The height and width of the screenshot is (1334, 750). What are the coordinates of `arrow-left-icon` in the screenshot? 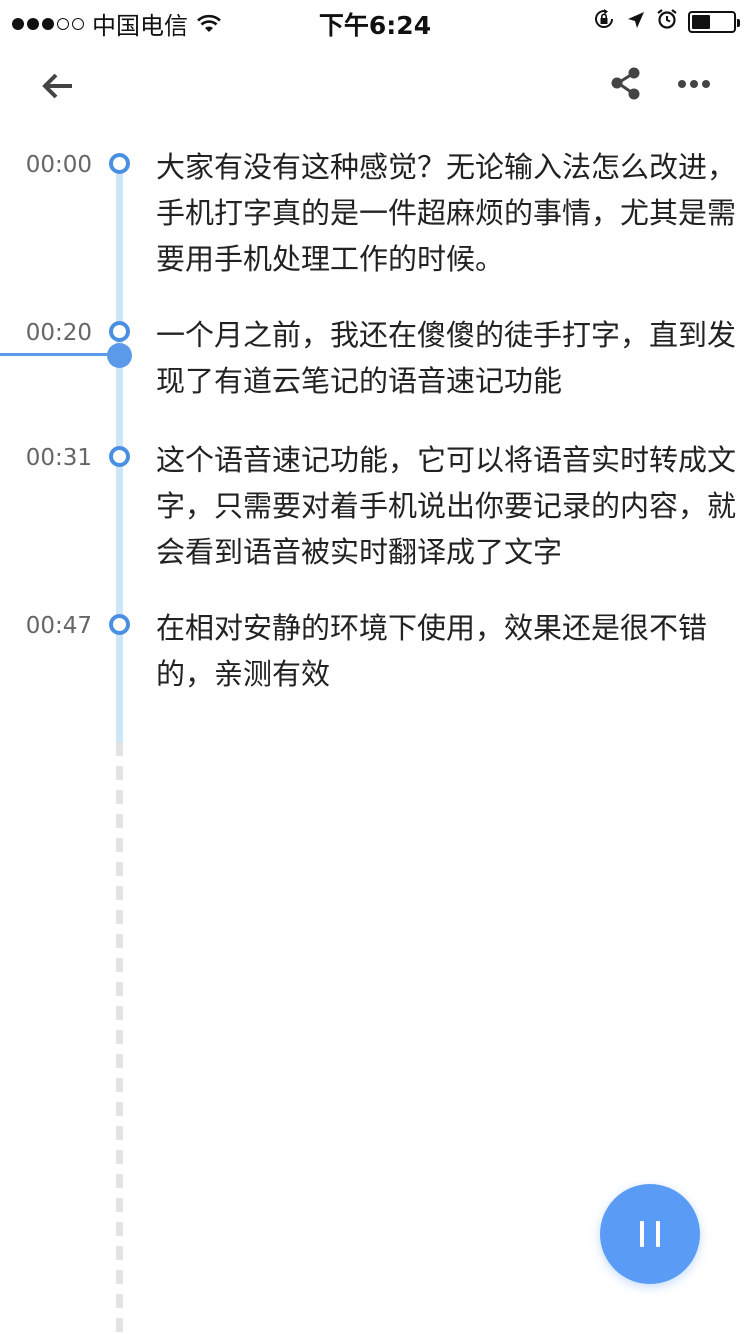 It's located at (57, 86).